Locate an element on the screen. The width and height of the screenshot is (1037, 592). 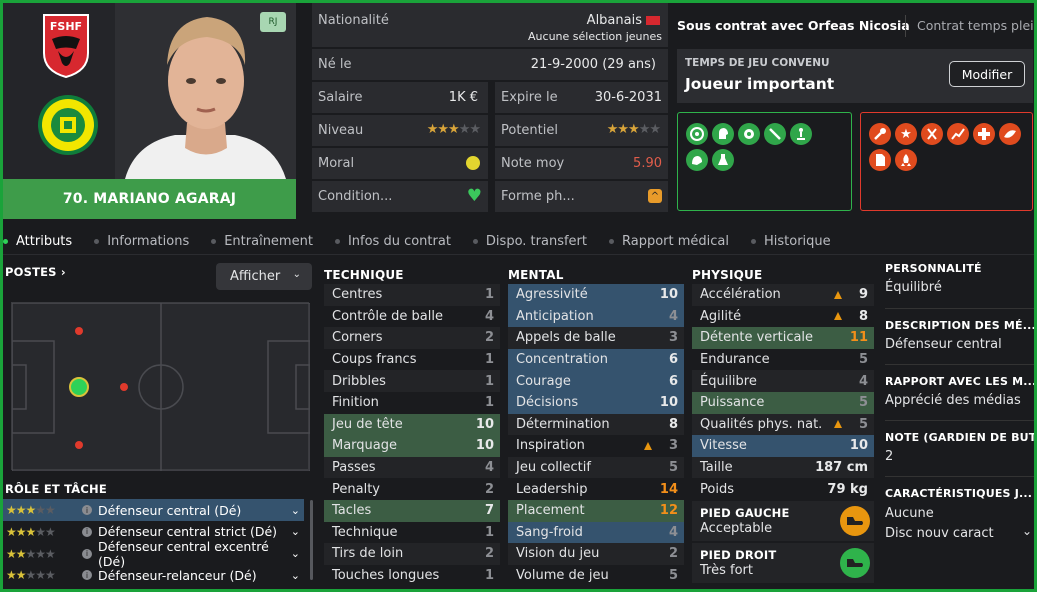
tab-transfer: Dispo. transfert is located at coordinates (529, 241).